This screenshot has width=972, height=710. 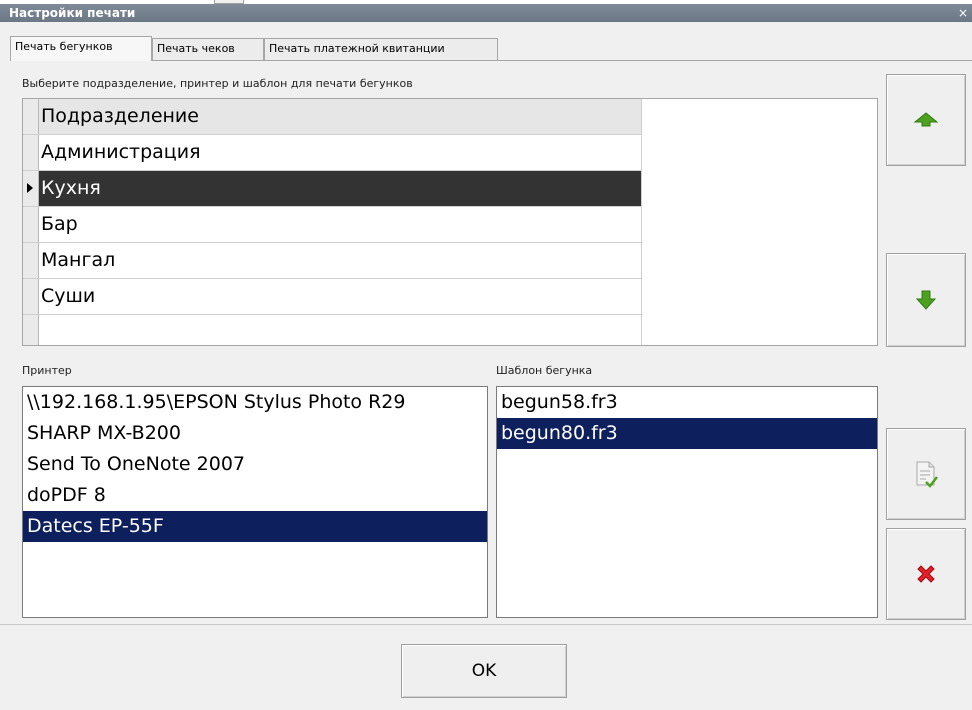 What do you see at coordinates (687, 433) in the screenshot?
I see `template-item-selected: begun80.fr3` at bounding box center [687, 433].